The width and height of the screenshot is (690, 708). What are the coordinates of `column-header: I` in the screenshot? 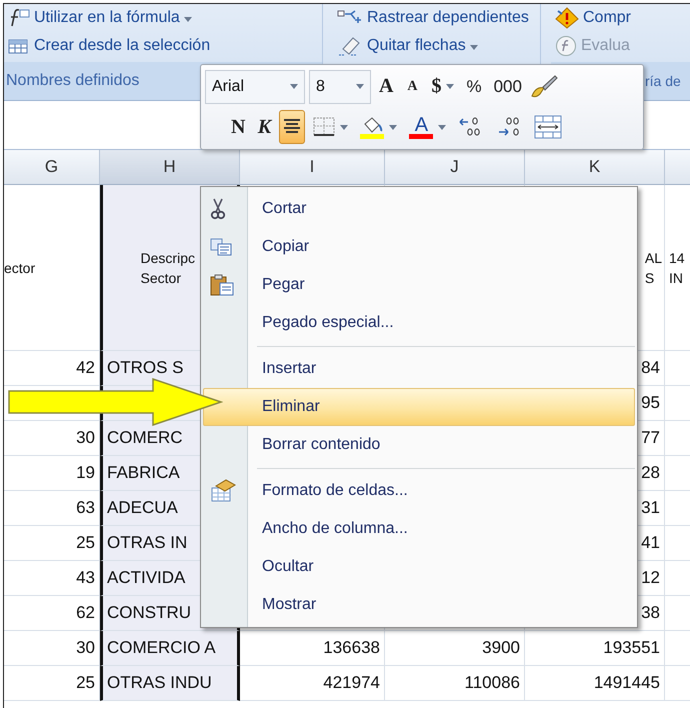 It's located at (312, 167).